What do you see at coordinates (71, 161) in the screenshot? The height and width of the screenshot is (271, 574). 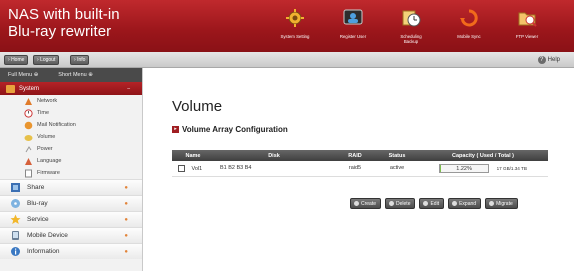 I see `sidebar-item-language: Language` at bounding box center [71, 161].